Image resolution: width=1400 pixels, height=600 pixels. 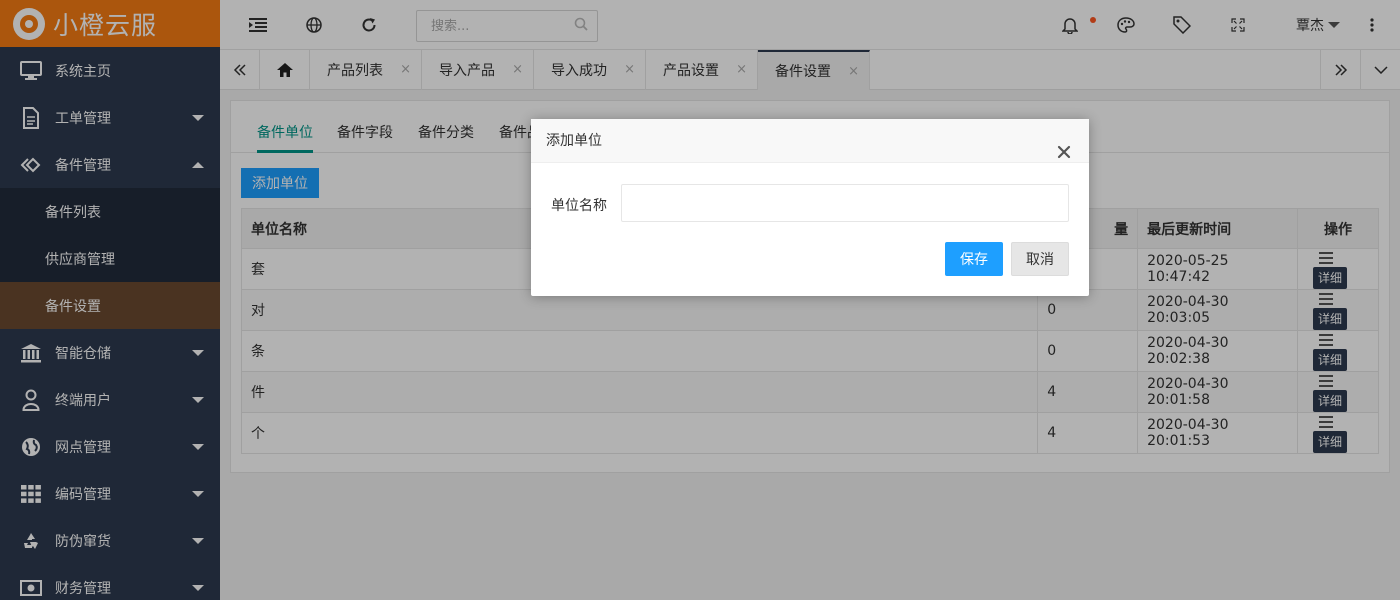 I want to click on cancel-button: 取消, so click(x=1040, y=259).